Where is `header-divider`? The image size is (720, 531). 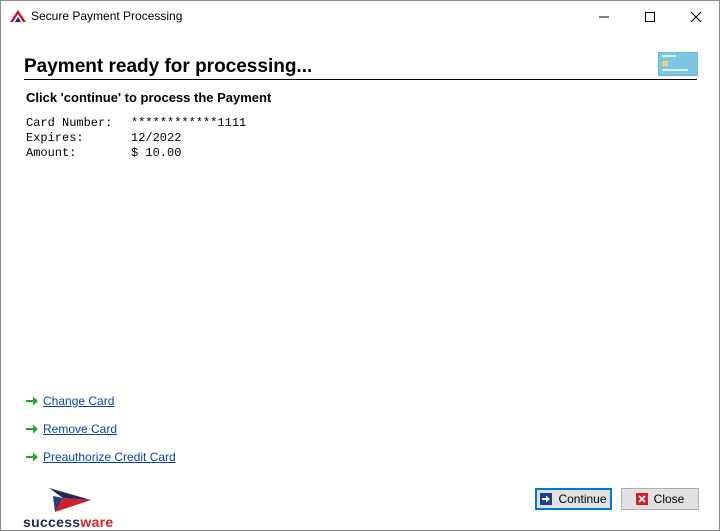 header-divider is located at coordinates (360, 79).